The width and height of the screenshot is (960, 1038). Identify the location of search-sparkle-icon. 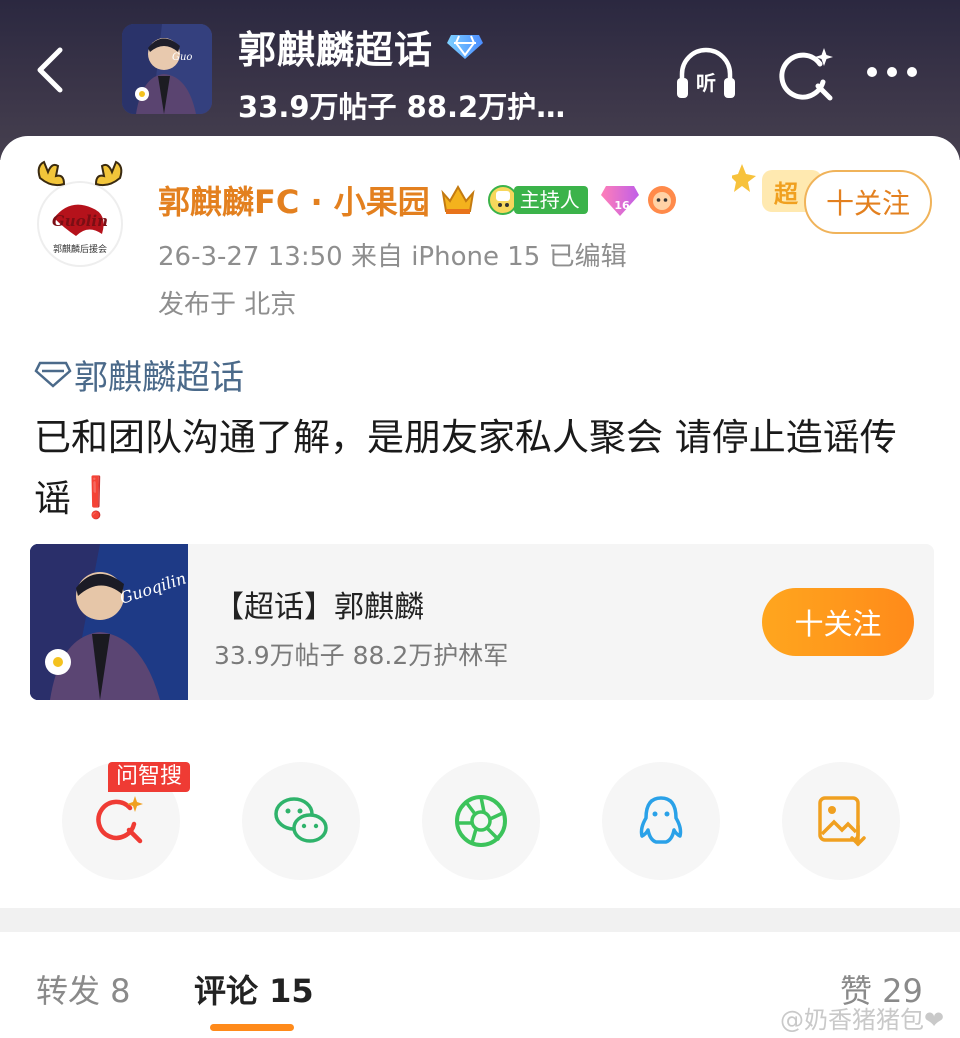
(806, 74).